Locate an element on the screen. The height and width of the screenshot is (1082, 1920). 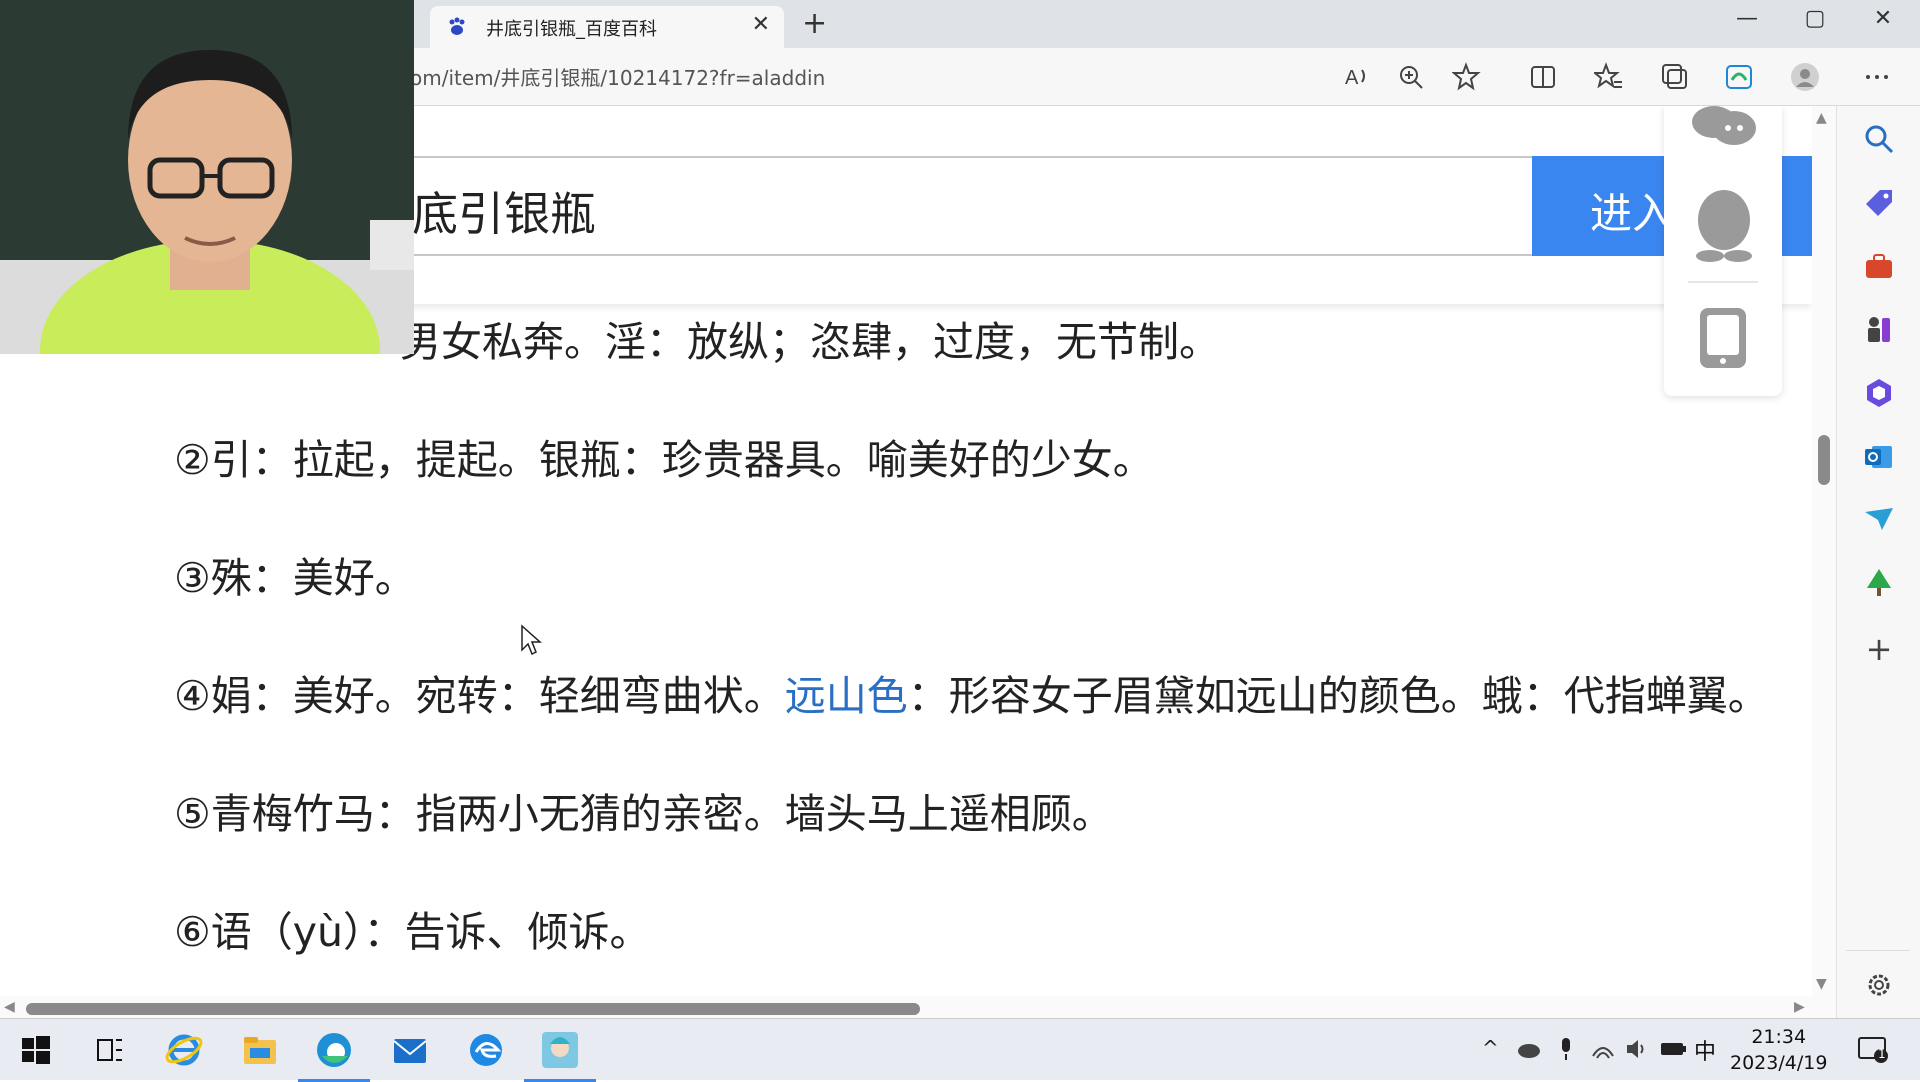
profile-icon is located at coordinates (1805, 77).